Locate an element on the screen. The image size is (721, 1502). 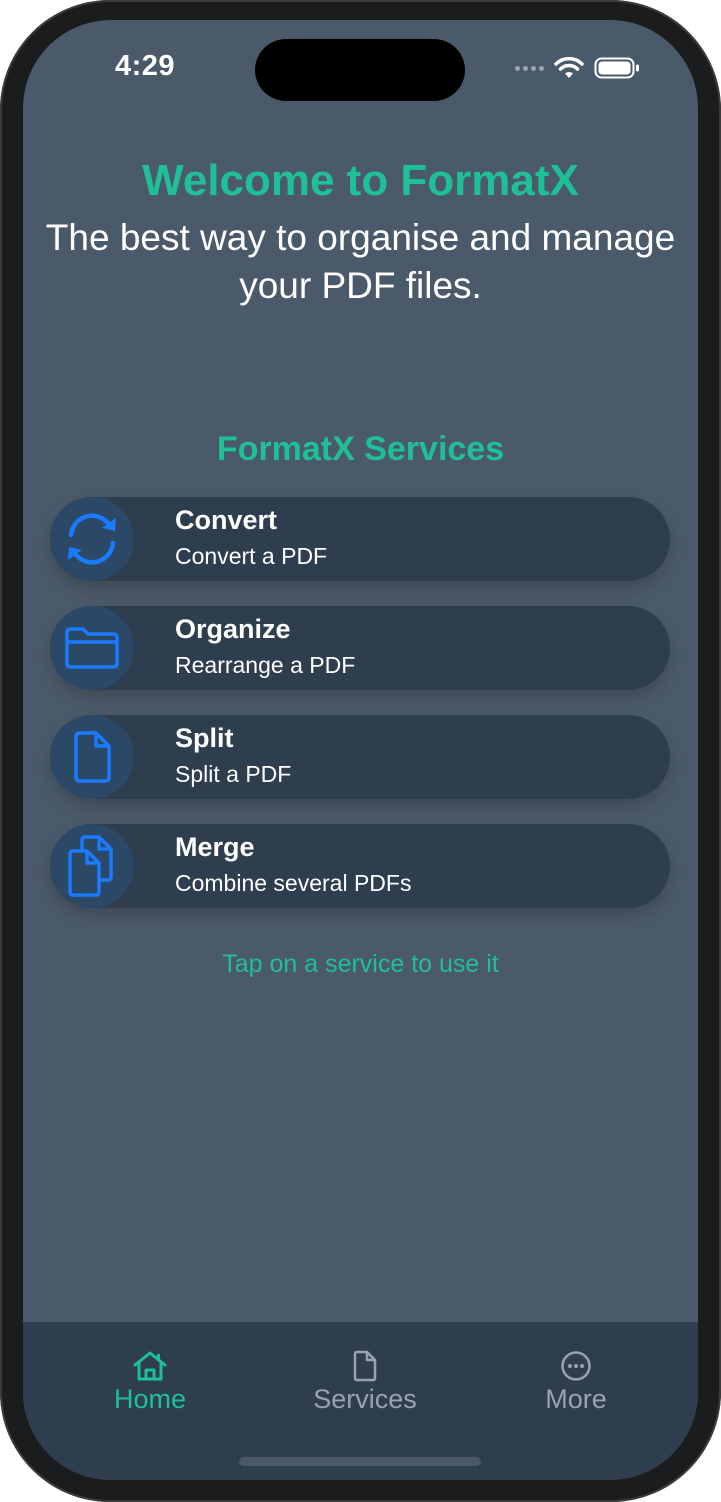
tab-label: Home is located at coordinates (150, 1399).